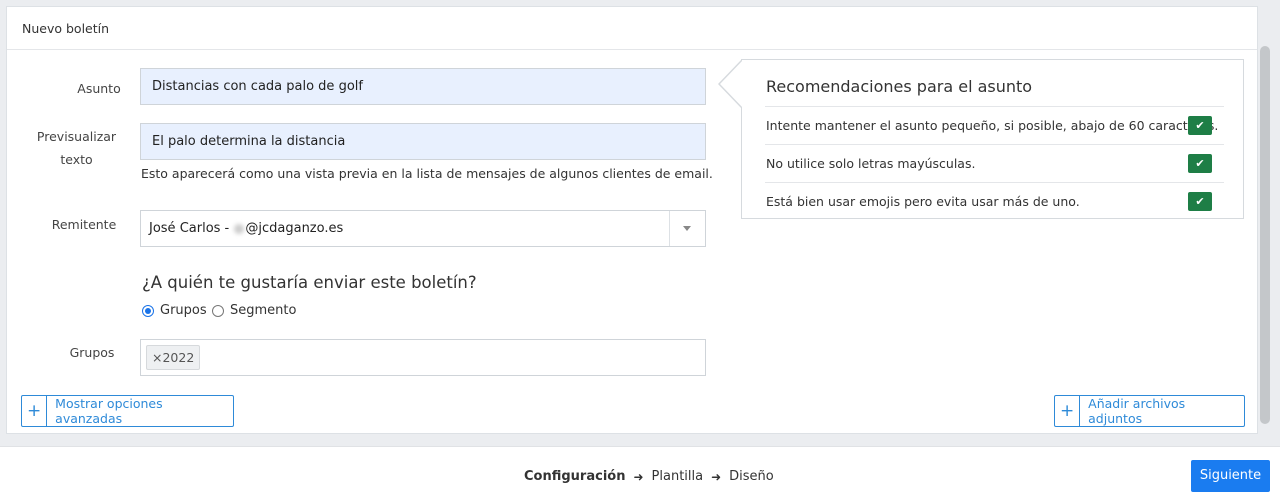  What do you see at coordinates (575, 476) in the screenshot?
I see `step-configuration: Configuración` at bounding box center [575, 476].